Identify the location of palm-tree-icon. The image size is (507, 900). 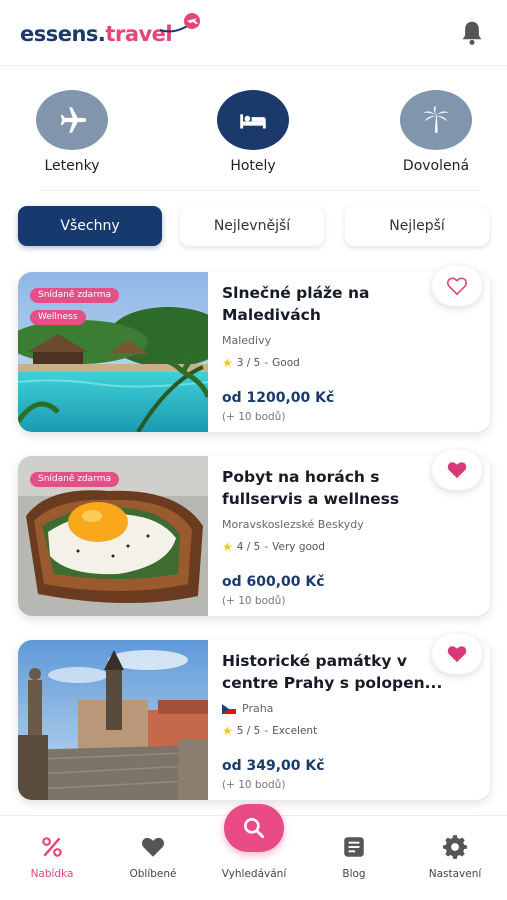
(436, 119).